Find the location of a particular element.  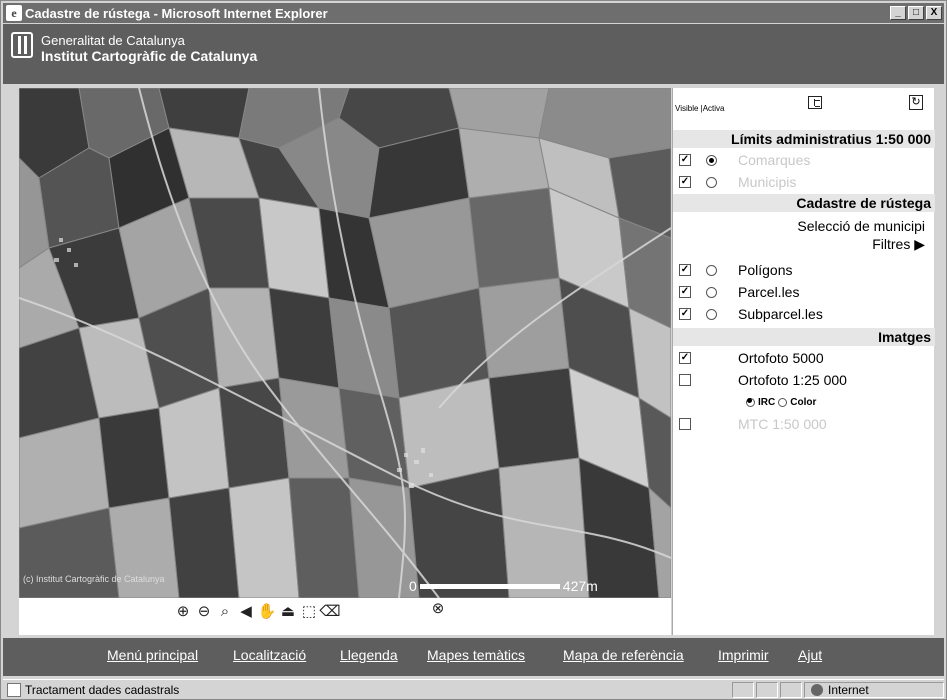

mtc-visible-checkbox is located at coordinates (685, 424).